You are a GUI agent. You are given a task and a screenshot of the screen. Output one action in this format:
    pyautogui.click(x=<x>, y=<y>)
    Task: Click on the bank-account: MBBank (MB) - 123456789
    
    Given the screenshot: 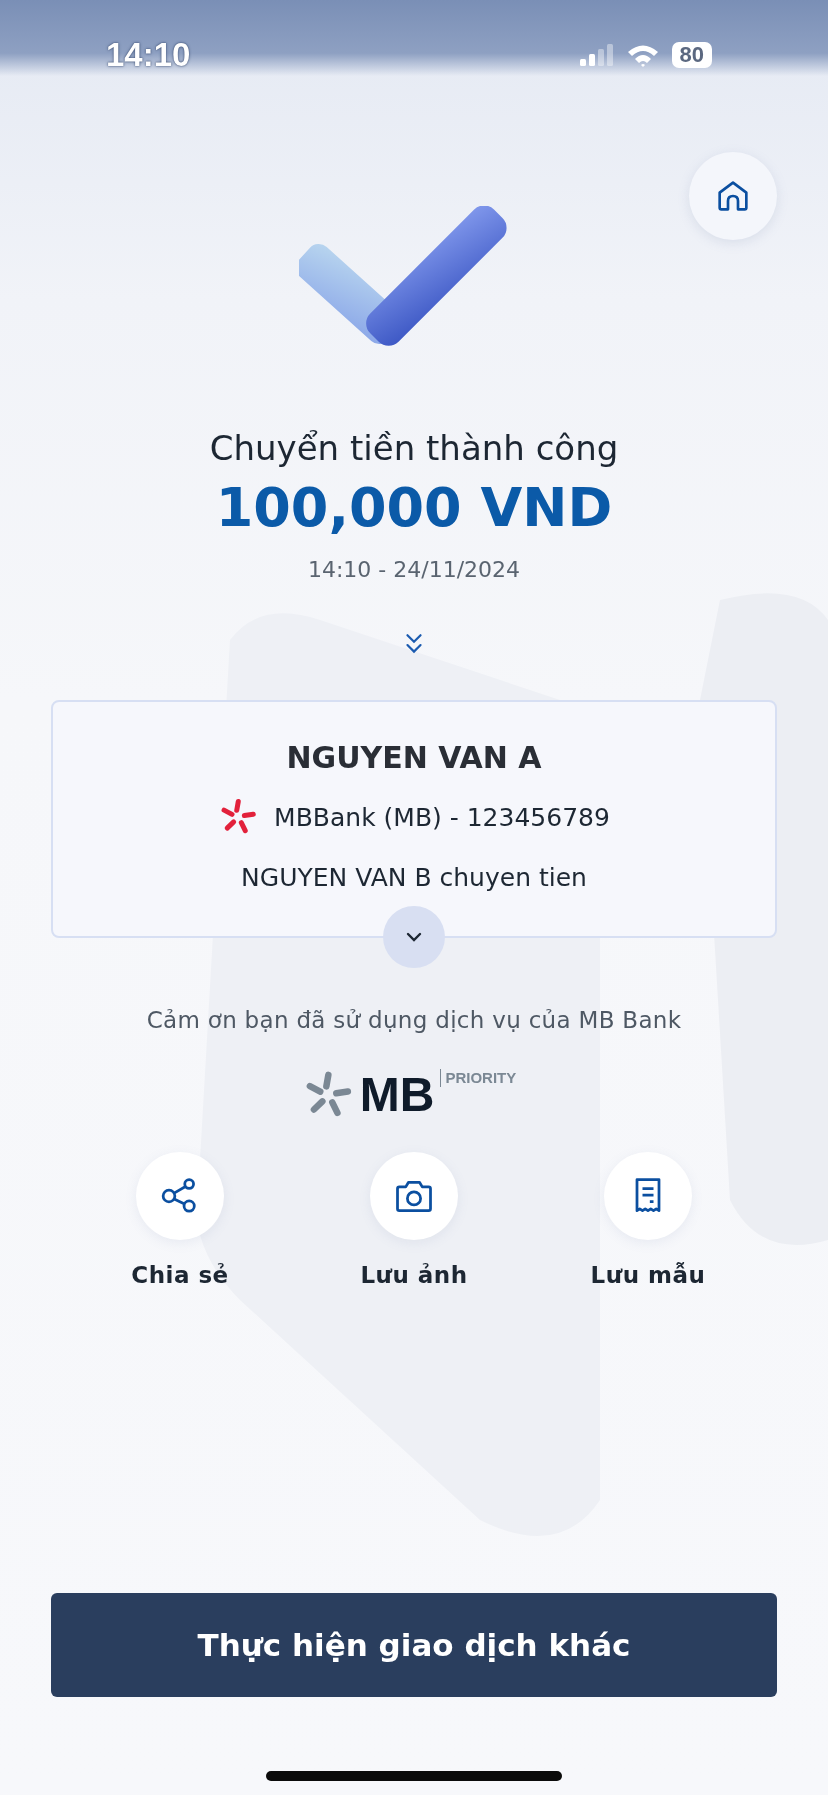 What is the action you would take?
    pyautogui.click(x=442, y=817)
    